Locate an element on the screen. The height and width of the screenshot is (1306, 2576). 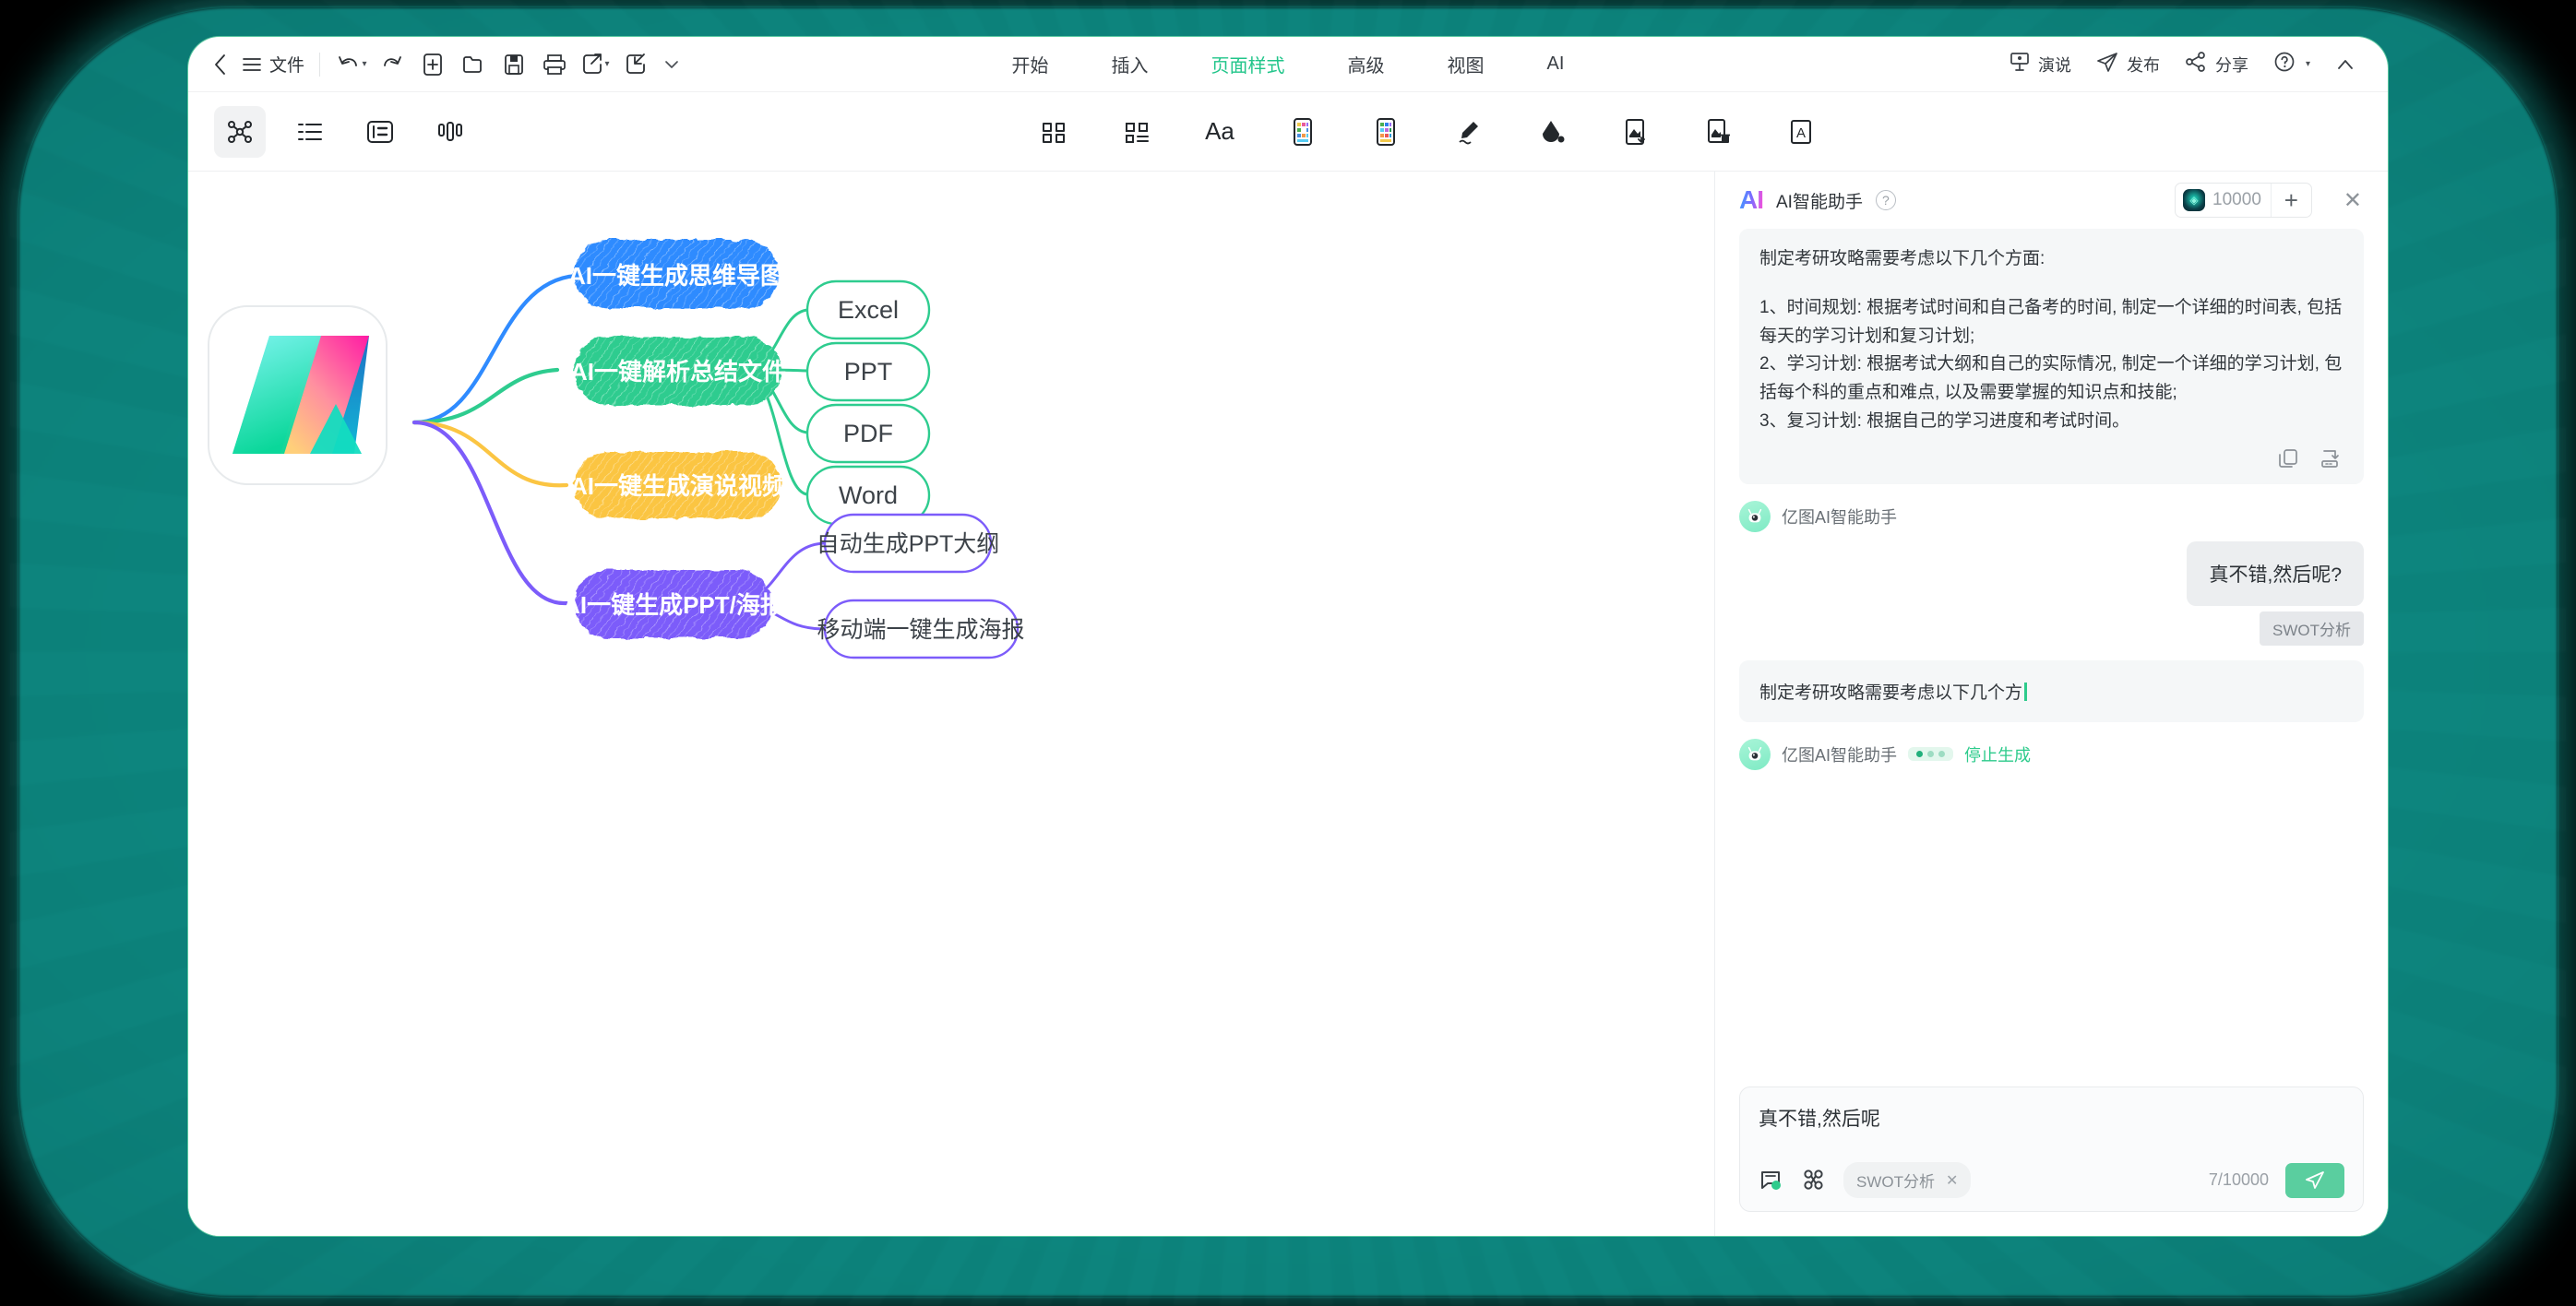
open-icon is located at coordinates (473, 64).